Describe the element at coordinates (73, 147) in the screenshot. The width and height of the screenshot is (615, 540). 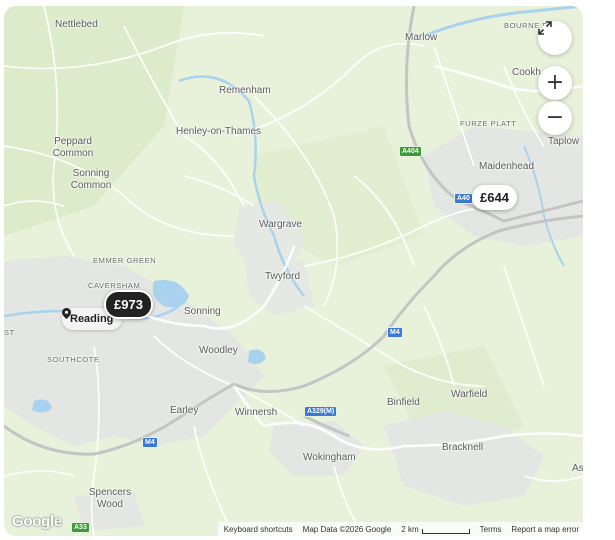
I see `place-label-peppard: Peppard Common` at that location.